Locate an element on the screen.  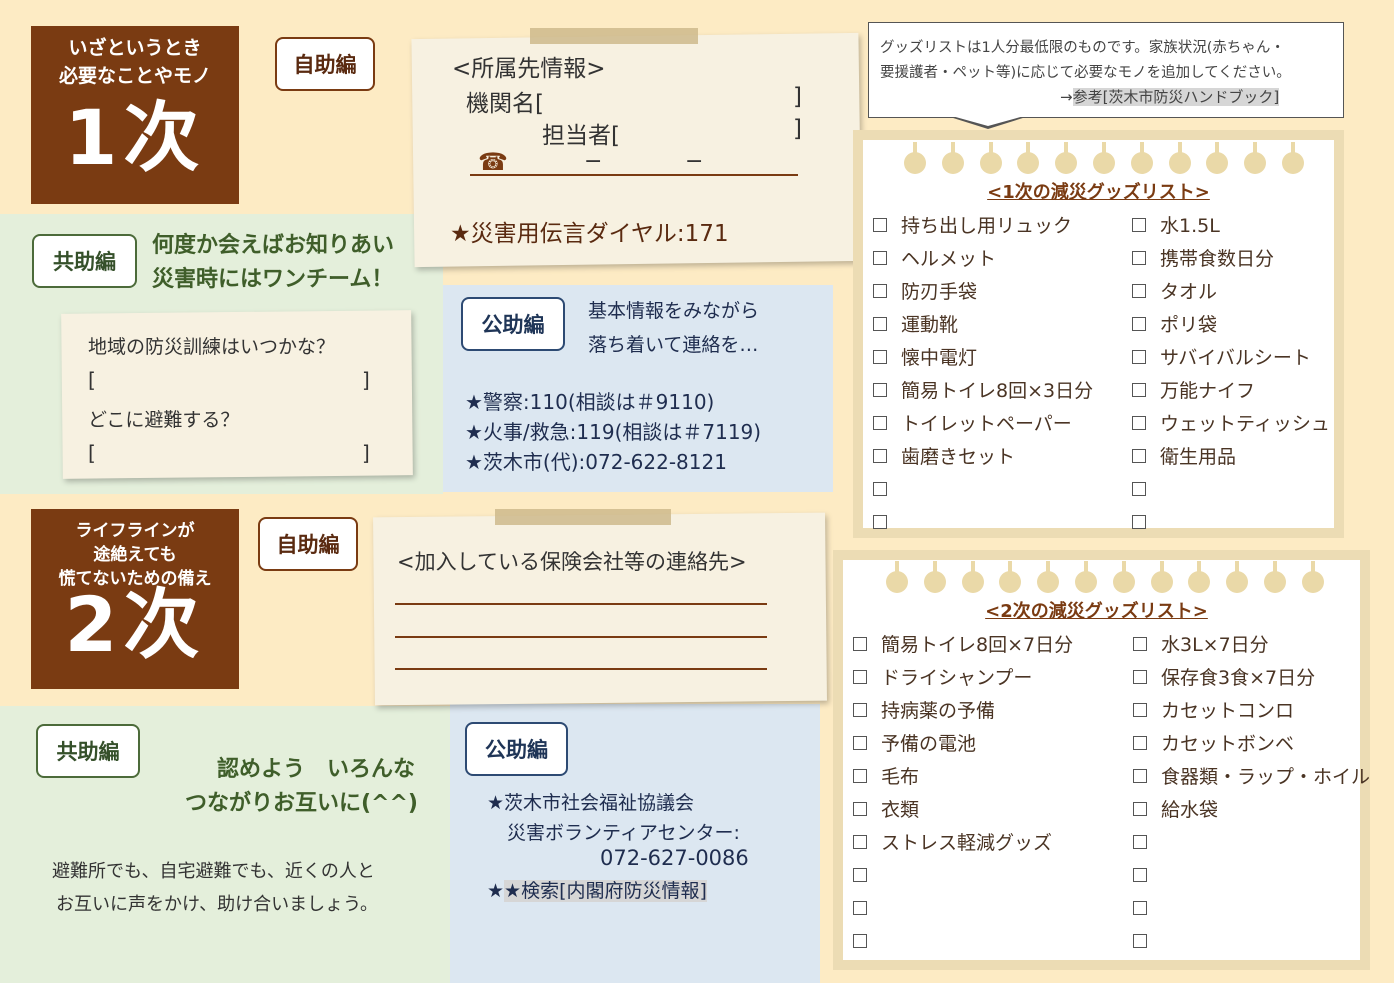
checklist-item: 水1.5L is located at coordinates (1234, 224).